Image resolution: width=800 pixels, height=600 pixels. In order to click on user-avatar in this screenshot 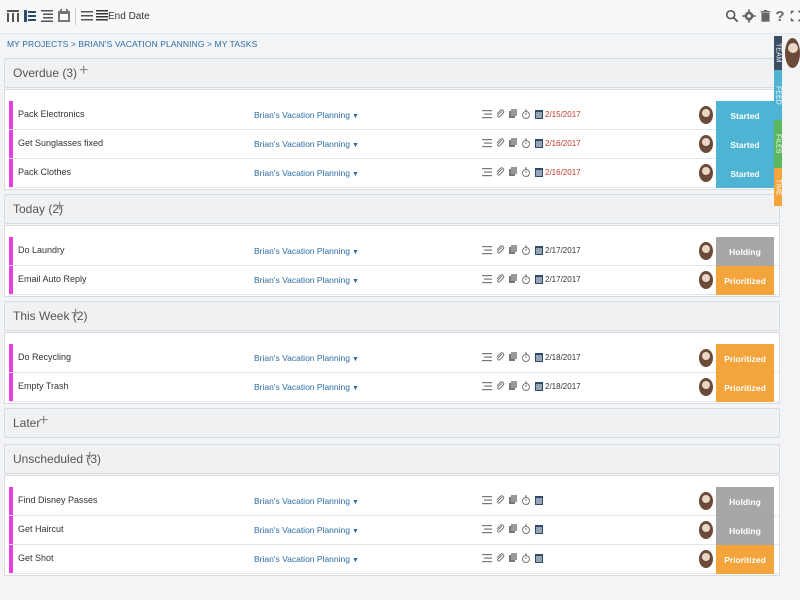, I will do `click(792, 53)`.